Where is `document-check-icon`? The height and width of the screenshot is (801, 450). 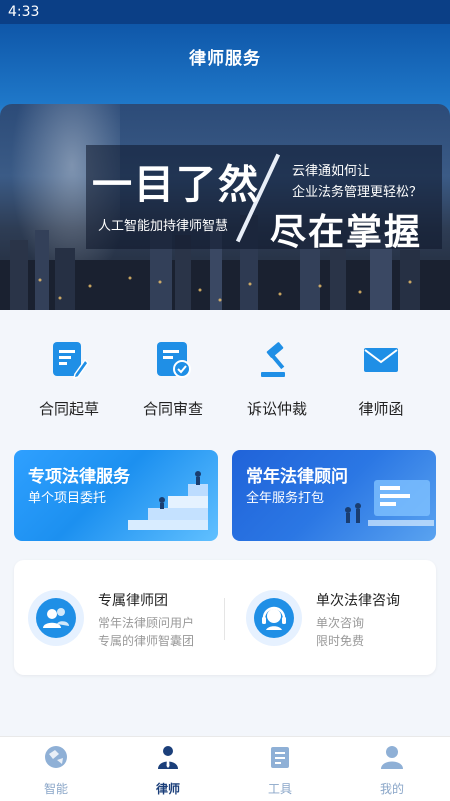 document-check-icon is located at coordinates (174, 360).